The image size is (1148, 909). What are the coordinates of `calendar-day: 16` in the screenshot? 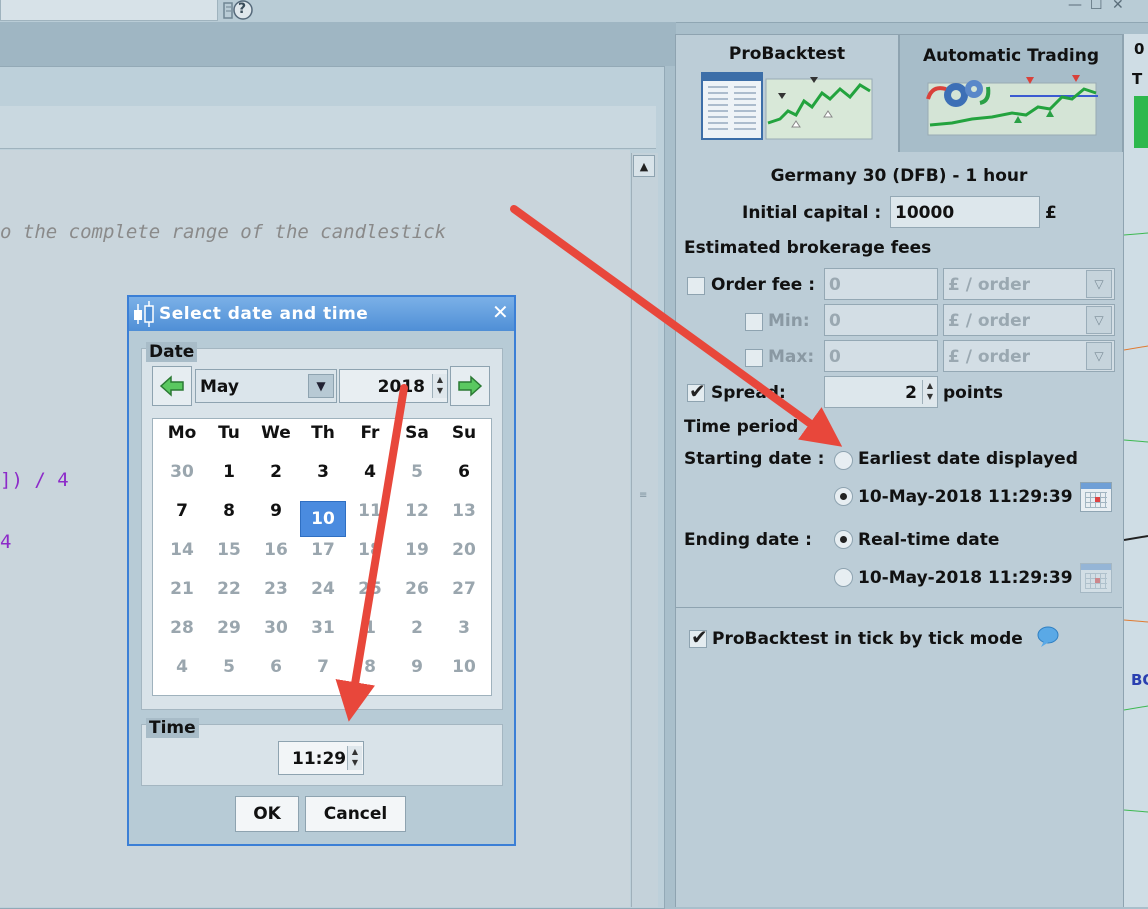 It's located at (276, 558).